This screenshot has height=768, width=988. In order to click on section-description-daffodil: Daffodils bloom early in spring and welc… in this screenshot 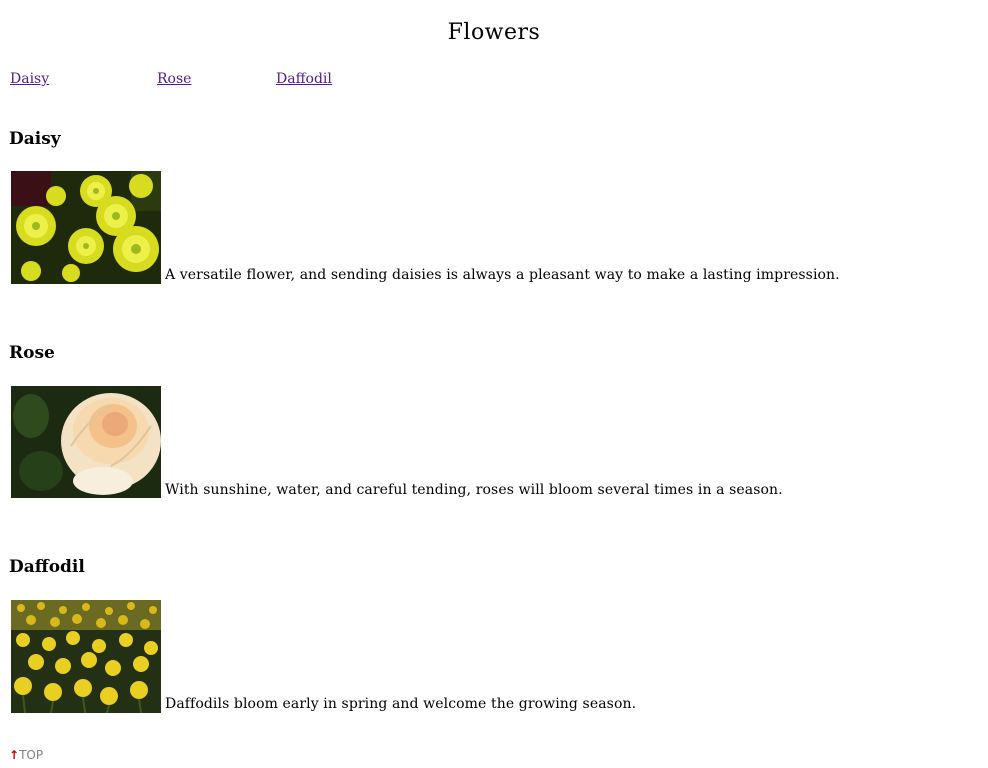, I will do `click(401, 704)`.